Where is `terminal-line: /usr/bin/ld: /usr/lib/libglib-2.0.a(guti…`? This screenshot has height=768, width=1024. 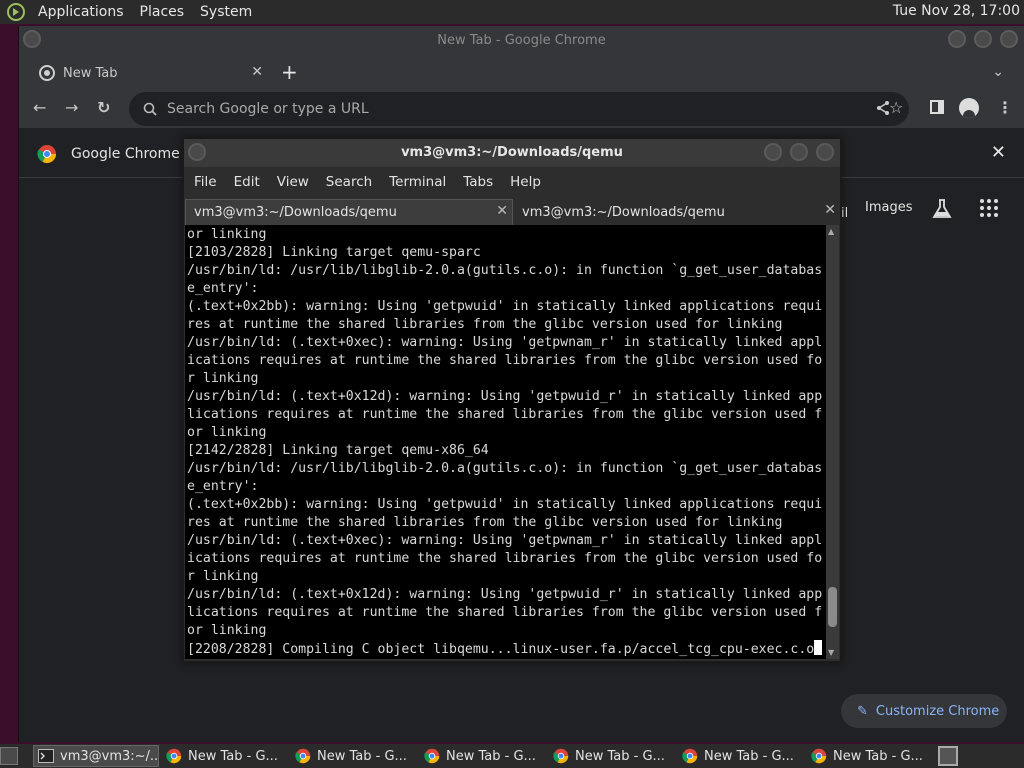 terminal-line: /usr/bin/ld: /usr/lib/libglib-2.0.a(guti… is located at coordinates (505, 270).